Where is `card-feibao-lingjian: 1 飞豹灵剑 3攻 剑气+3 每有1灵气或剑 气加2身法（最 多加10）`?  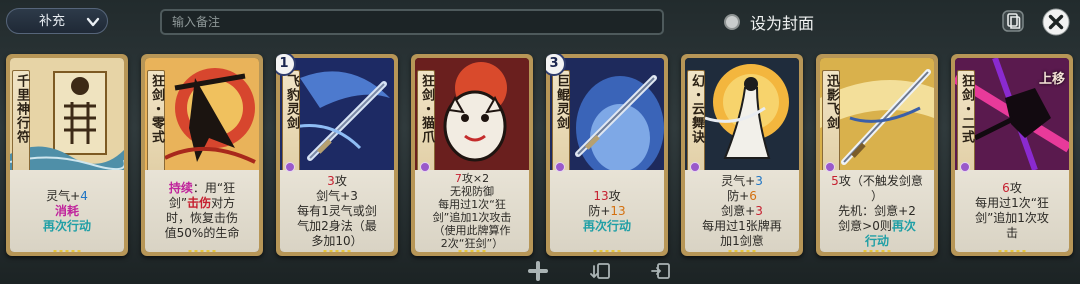 card-feibao-lingjian: 1 飞豹灵剑 3攻 剑气+3 每有1灵气或剑 气加2身法（最 多加10） is located at coordinates (337, 155).